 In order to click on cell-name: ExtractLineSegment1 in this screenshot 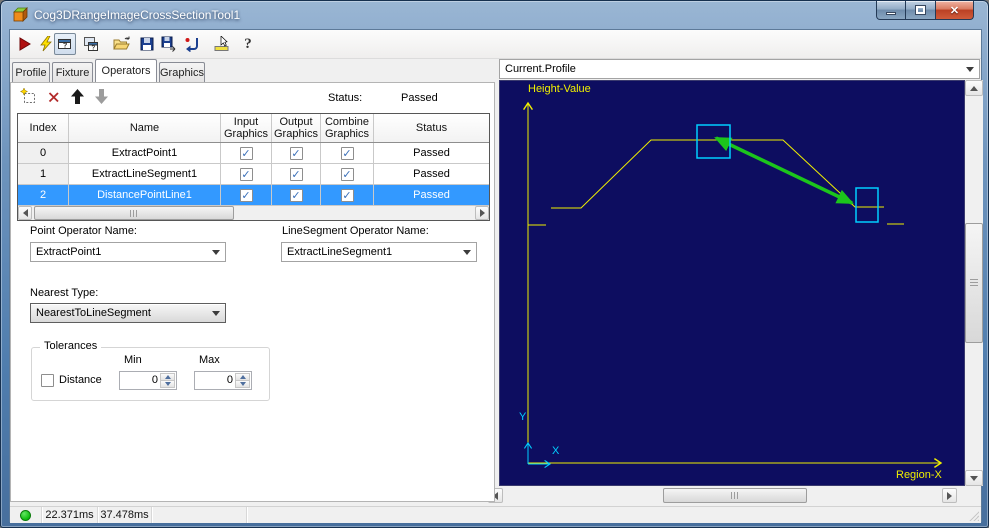, I will do `click(145, 174)`.